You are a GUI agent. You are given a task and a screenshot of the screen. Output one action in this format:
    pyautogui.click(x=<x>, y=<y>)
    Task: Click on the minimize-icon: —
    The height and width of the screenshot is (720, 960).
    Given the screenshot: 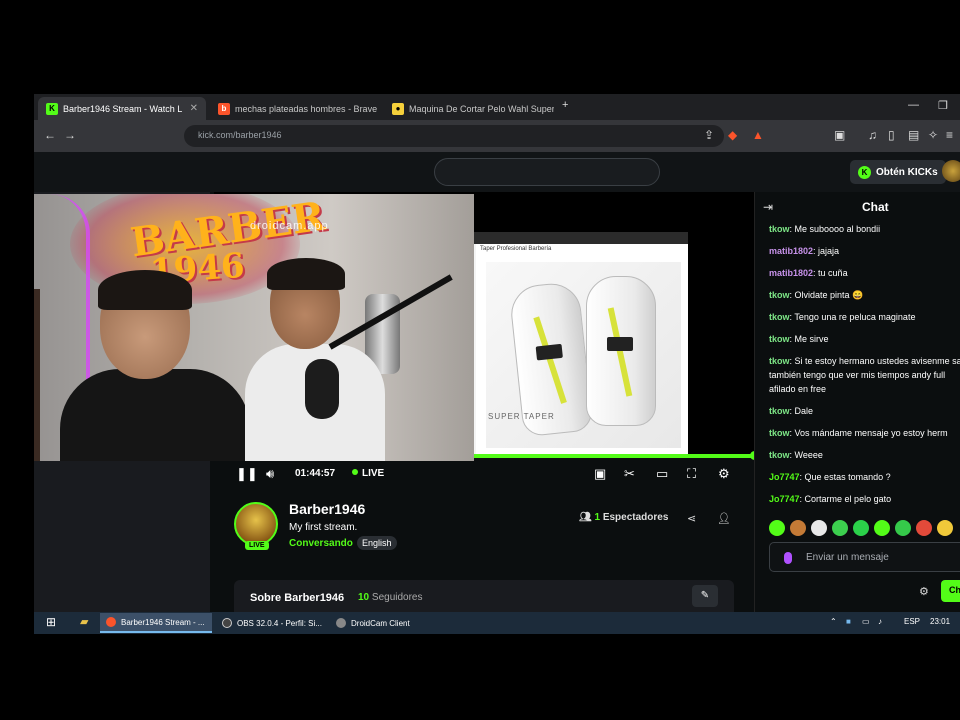 What is the action you would take?
    pyautogui.click(x=913, y=105)
    